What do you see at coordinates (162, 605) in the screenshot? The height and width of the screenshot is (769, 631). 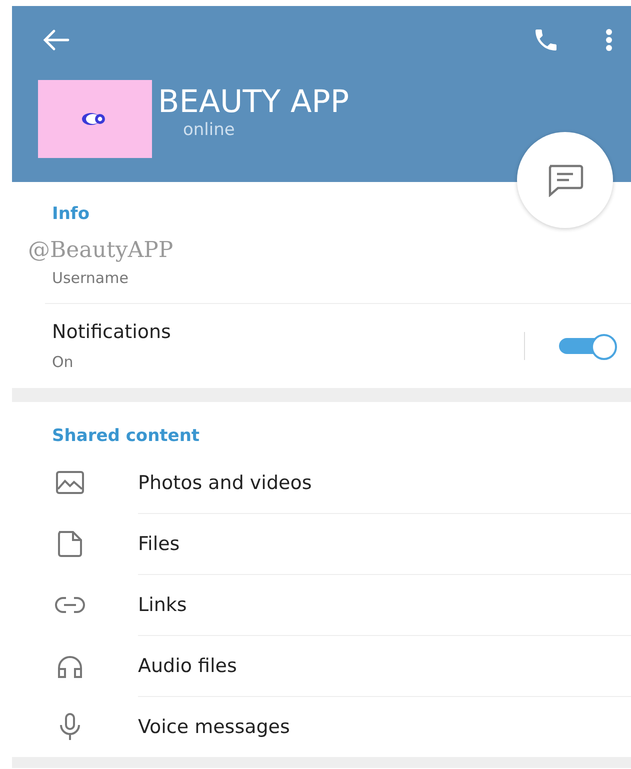 I see `shared-item-label: Links` at bounding box center [162, 605].